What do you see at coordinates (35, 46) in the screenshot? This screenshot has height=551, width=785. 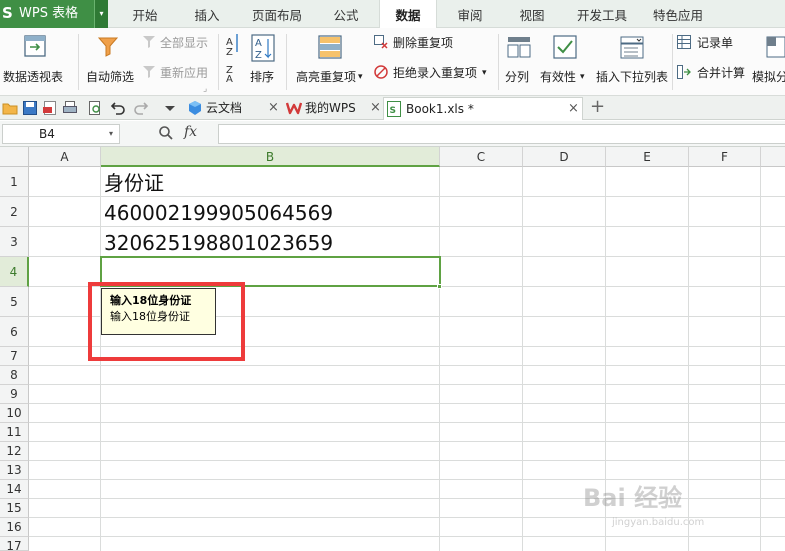 I see `pivot-table-icon` at bounding box center [35, 46].